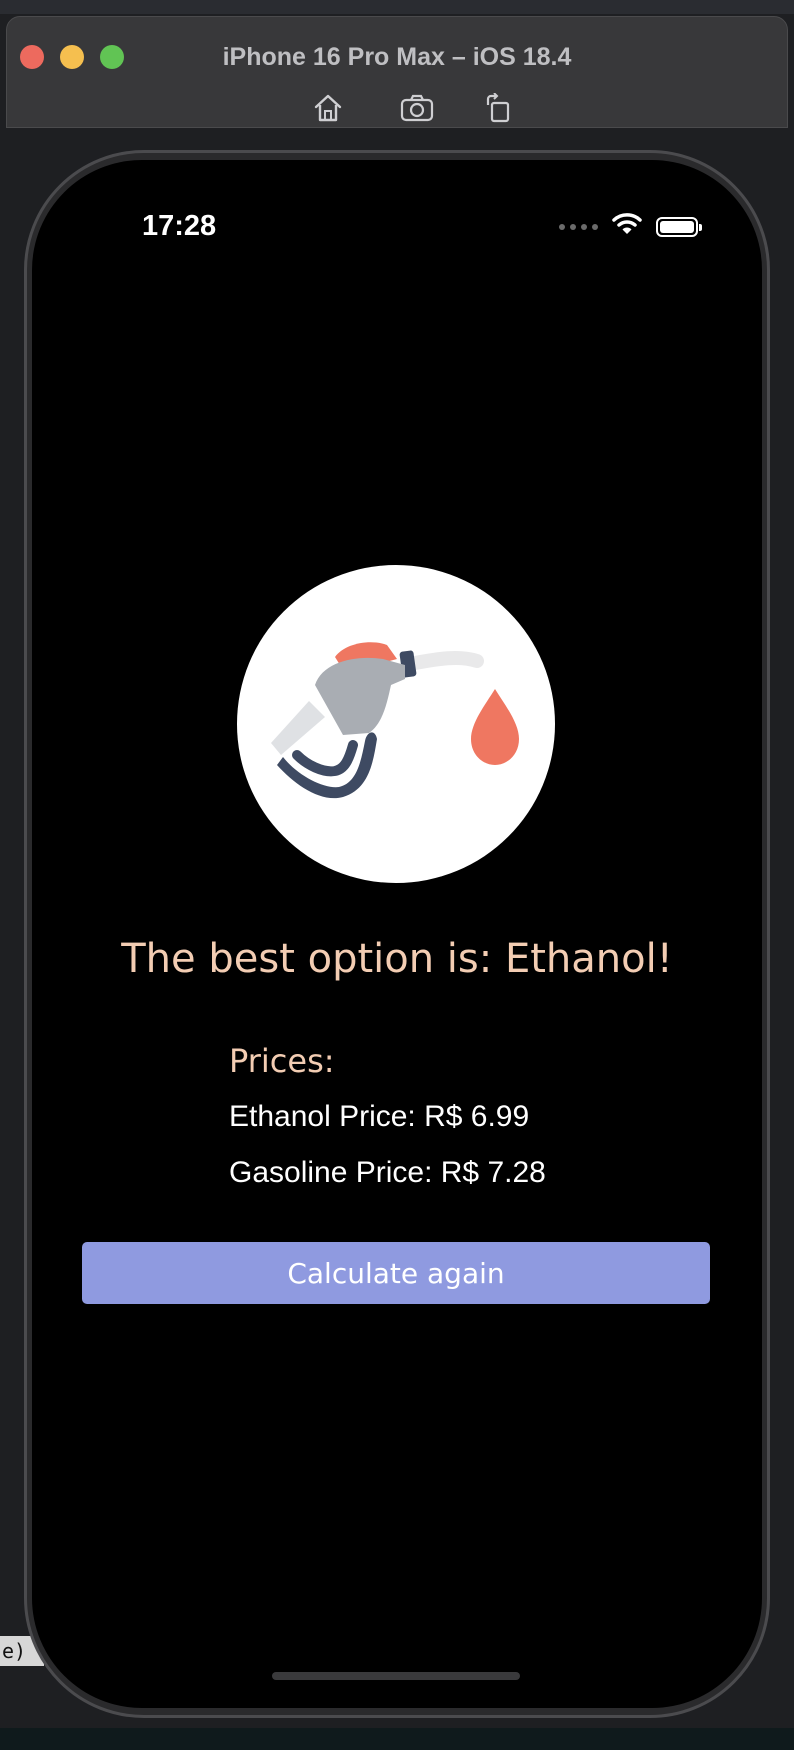 Image resolution: width=794 pixels, height=1750 pixels. What do you see at coordinates (578, 226) in the screenshot?
I see `signal-dots-icon` at bounding box center [578, 226].